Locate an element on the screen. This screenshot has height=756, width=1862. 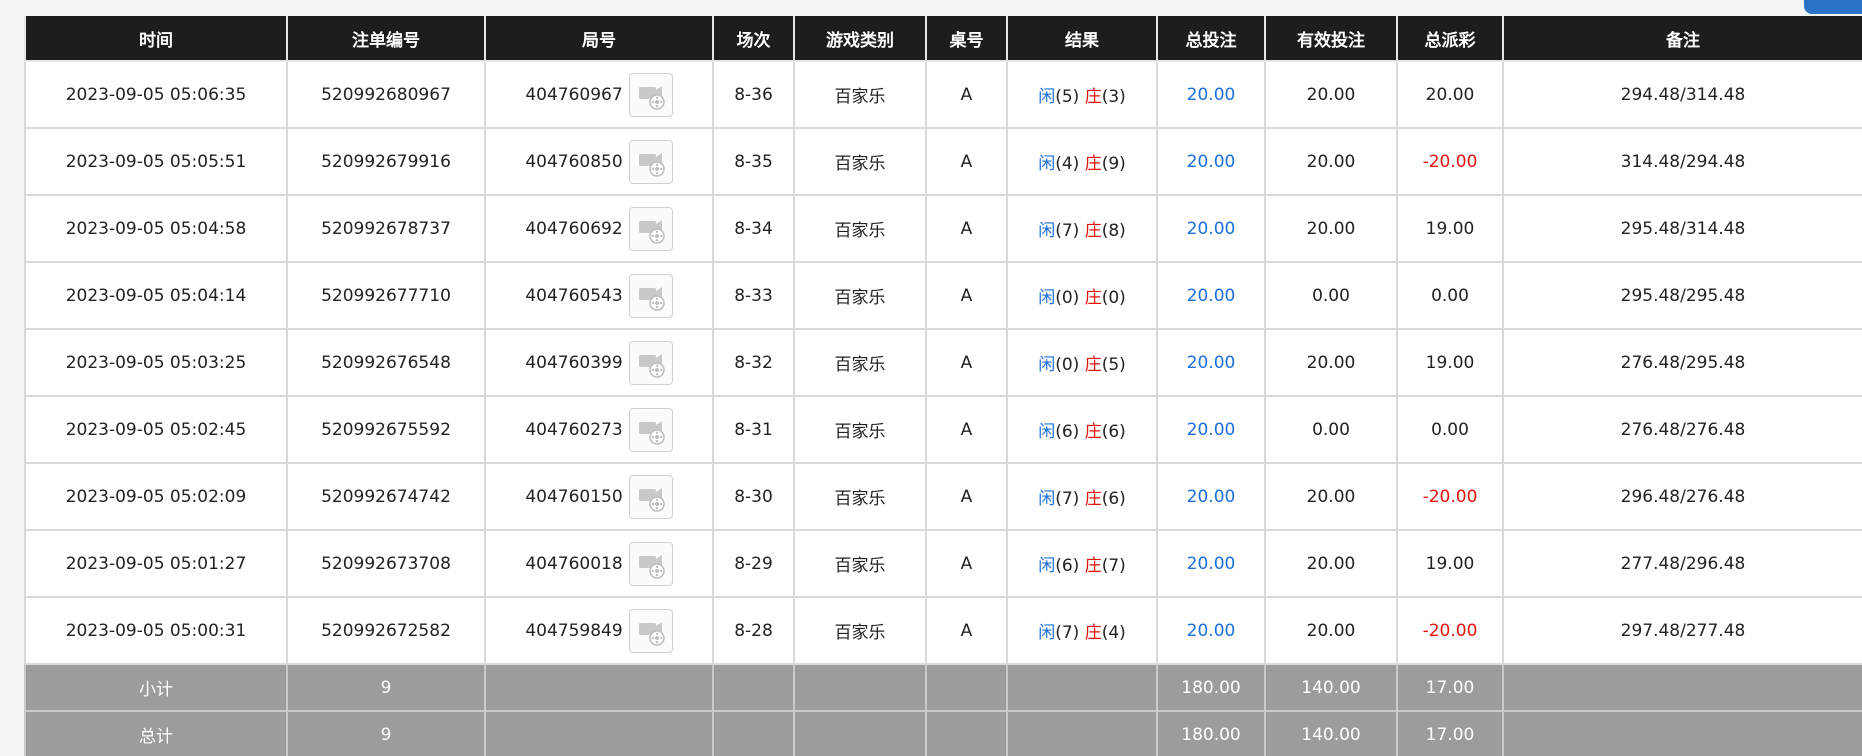
cell-note: 276.48/276.48 is located at coordinates (1682, 429).